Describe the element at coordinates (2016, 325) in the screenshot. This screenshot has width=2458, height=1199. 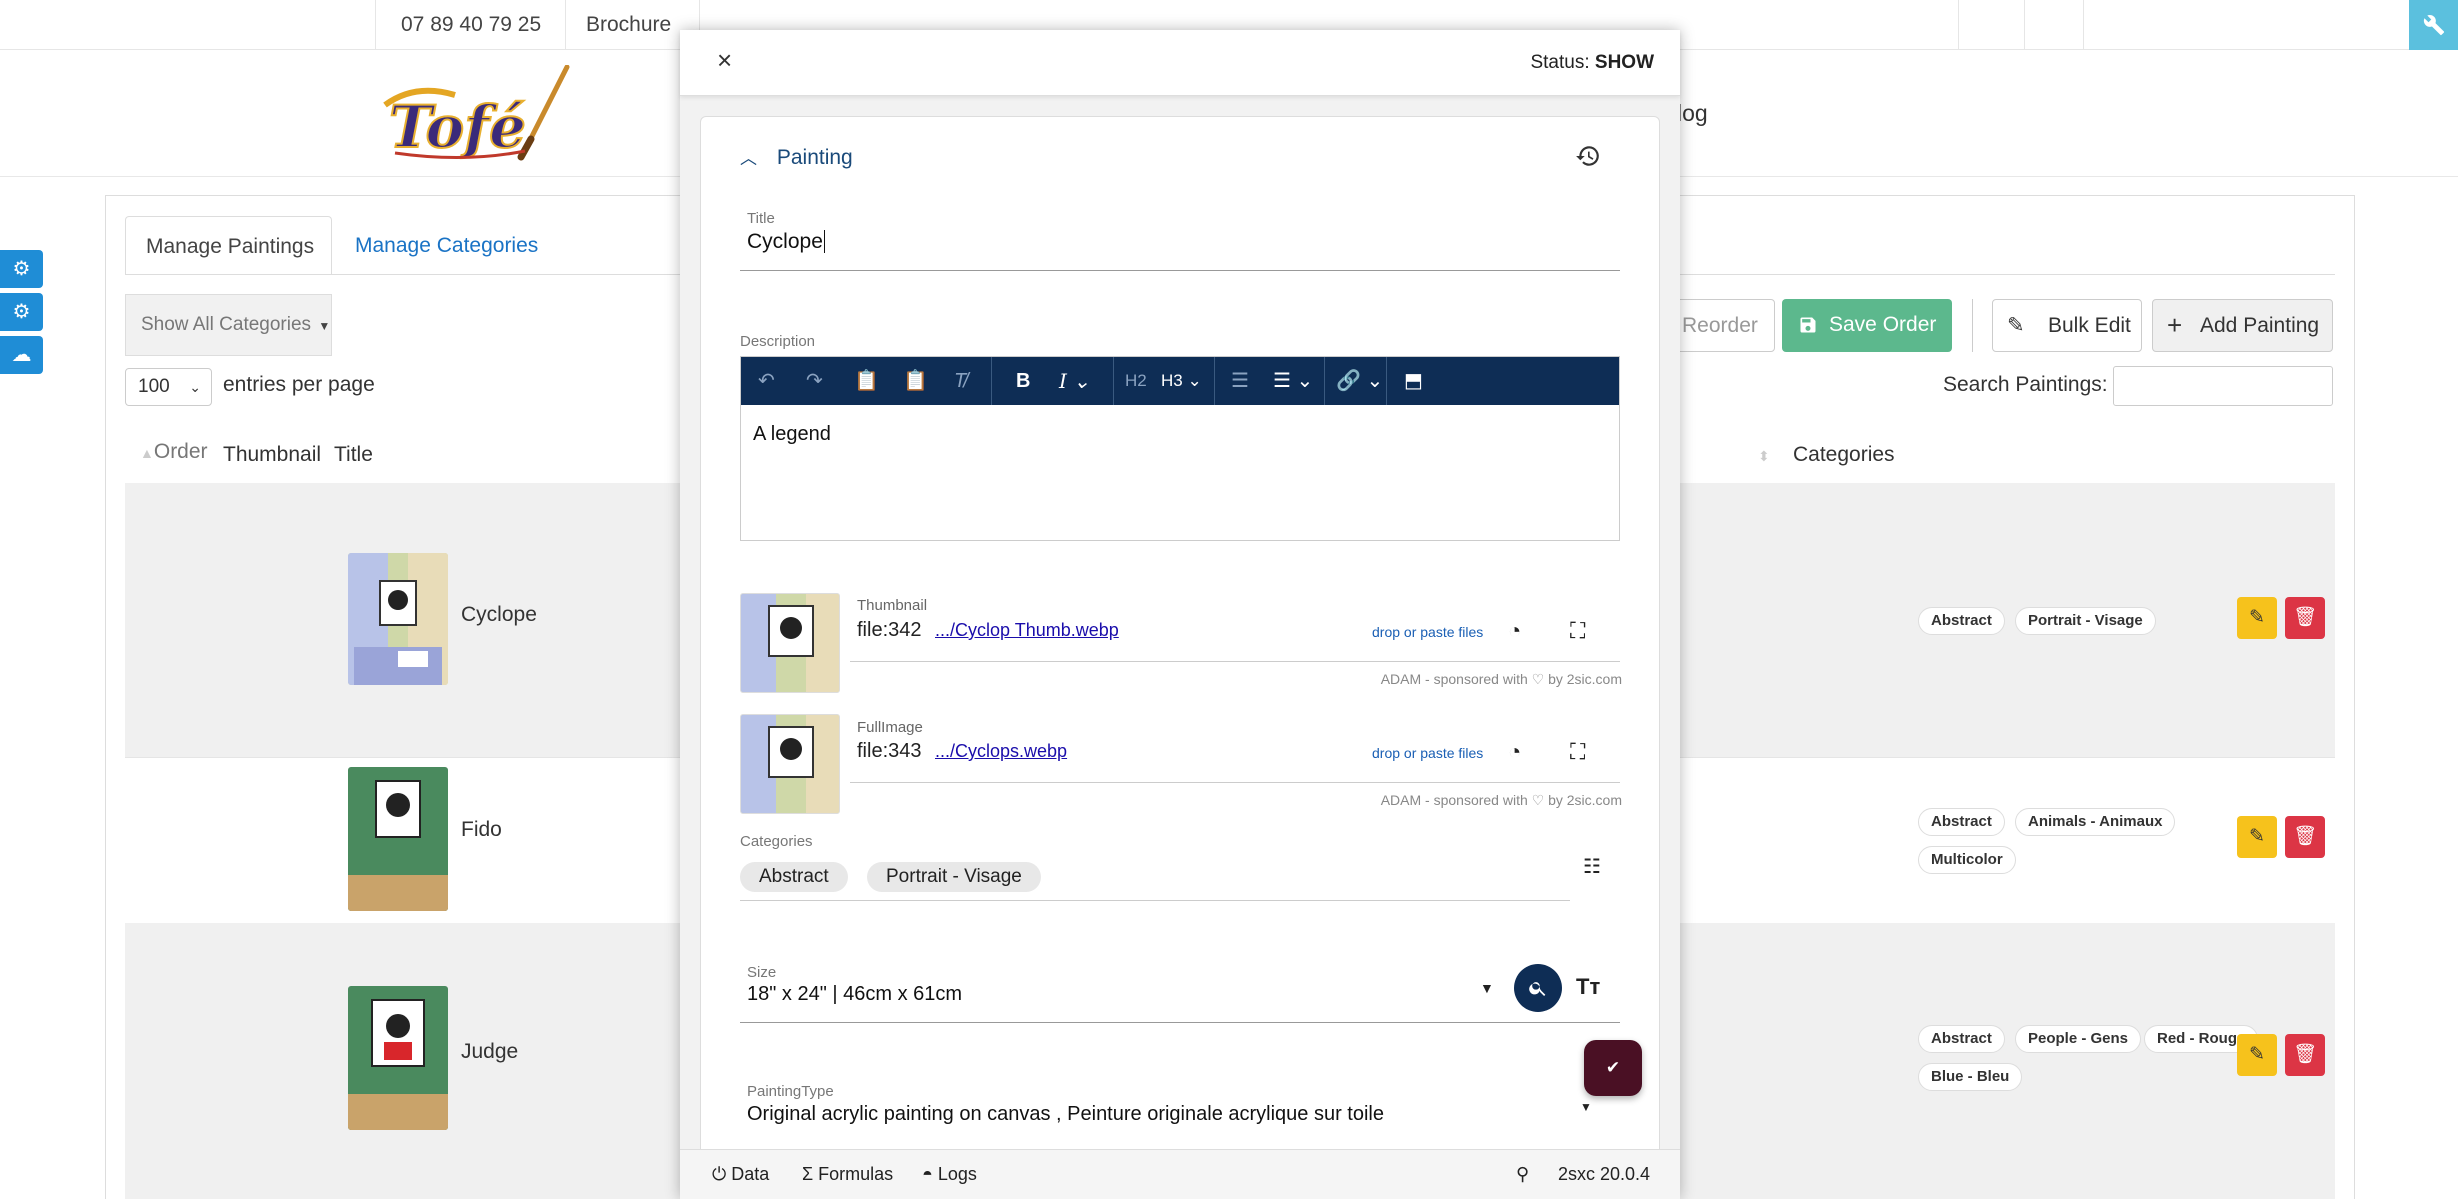
I see `edit-icon: ✎` at that location.